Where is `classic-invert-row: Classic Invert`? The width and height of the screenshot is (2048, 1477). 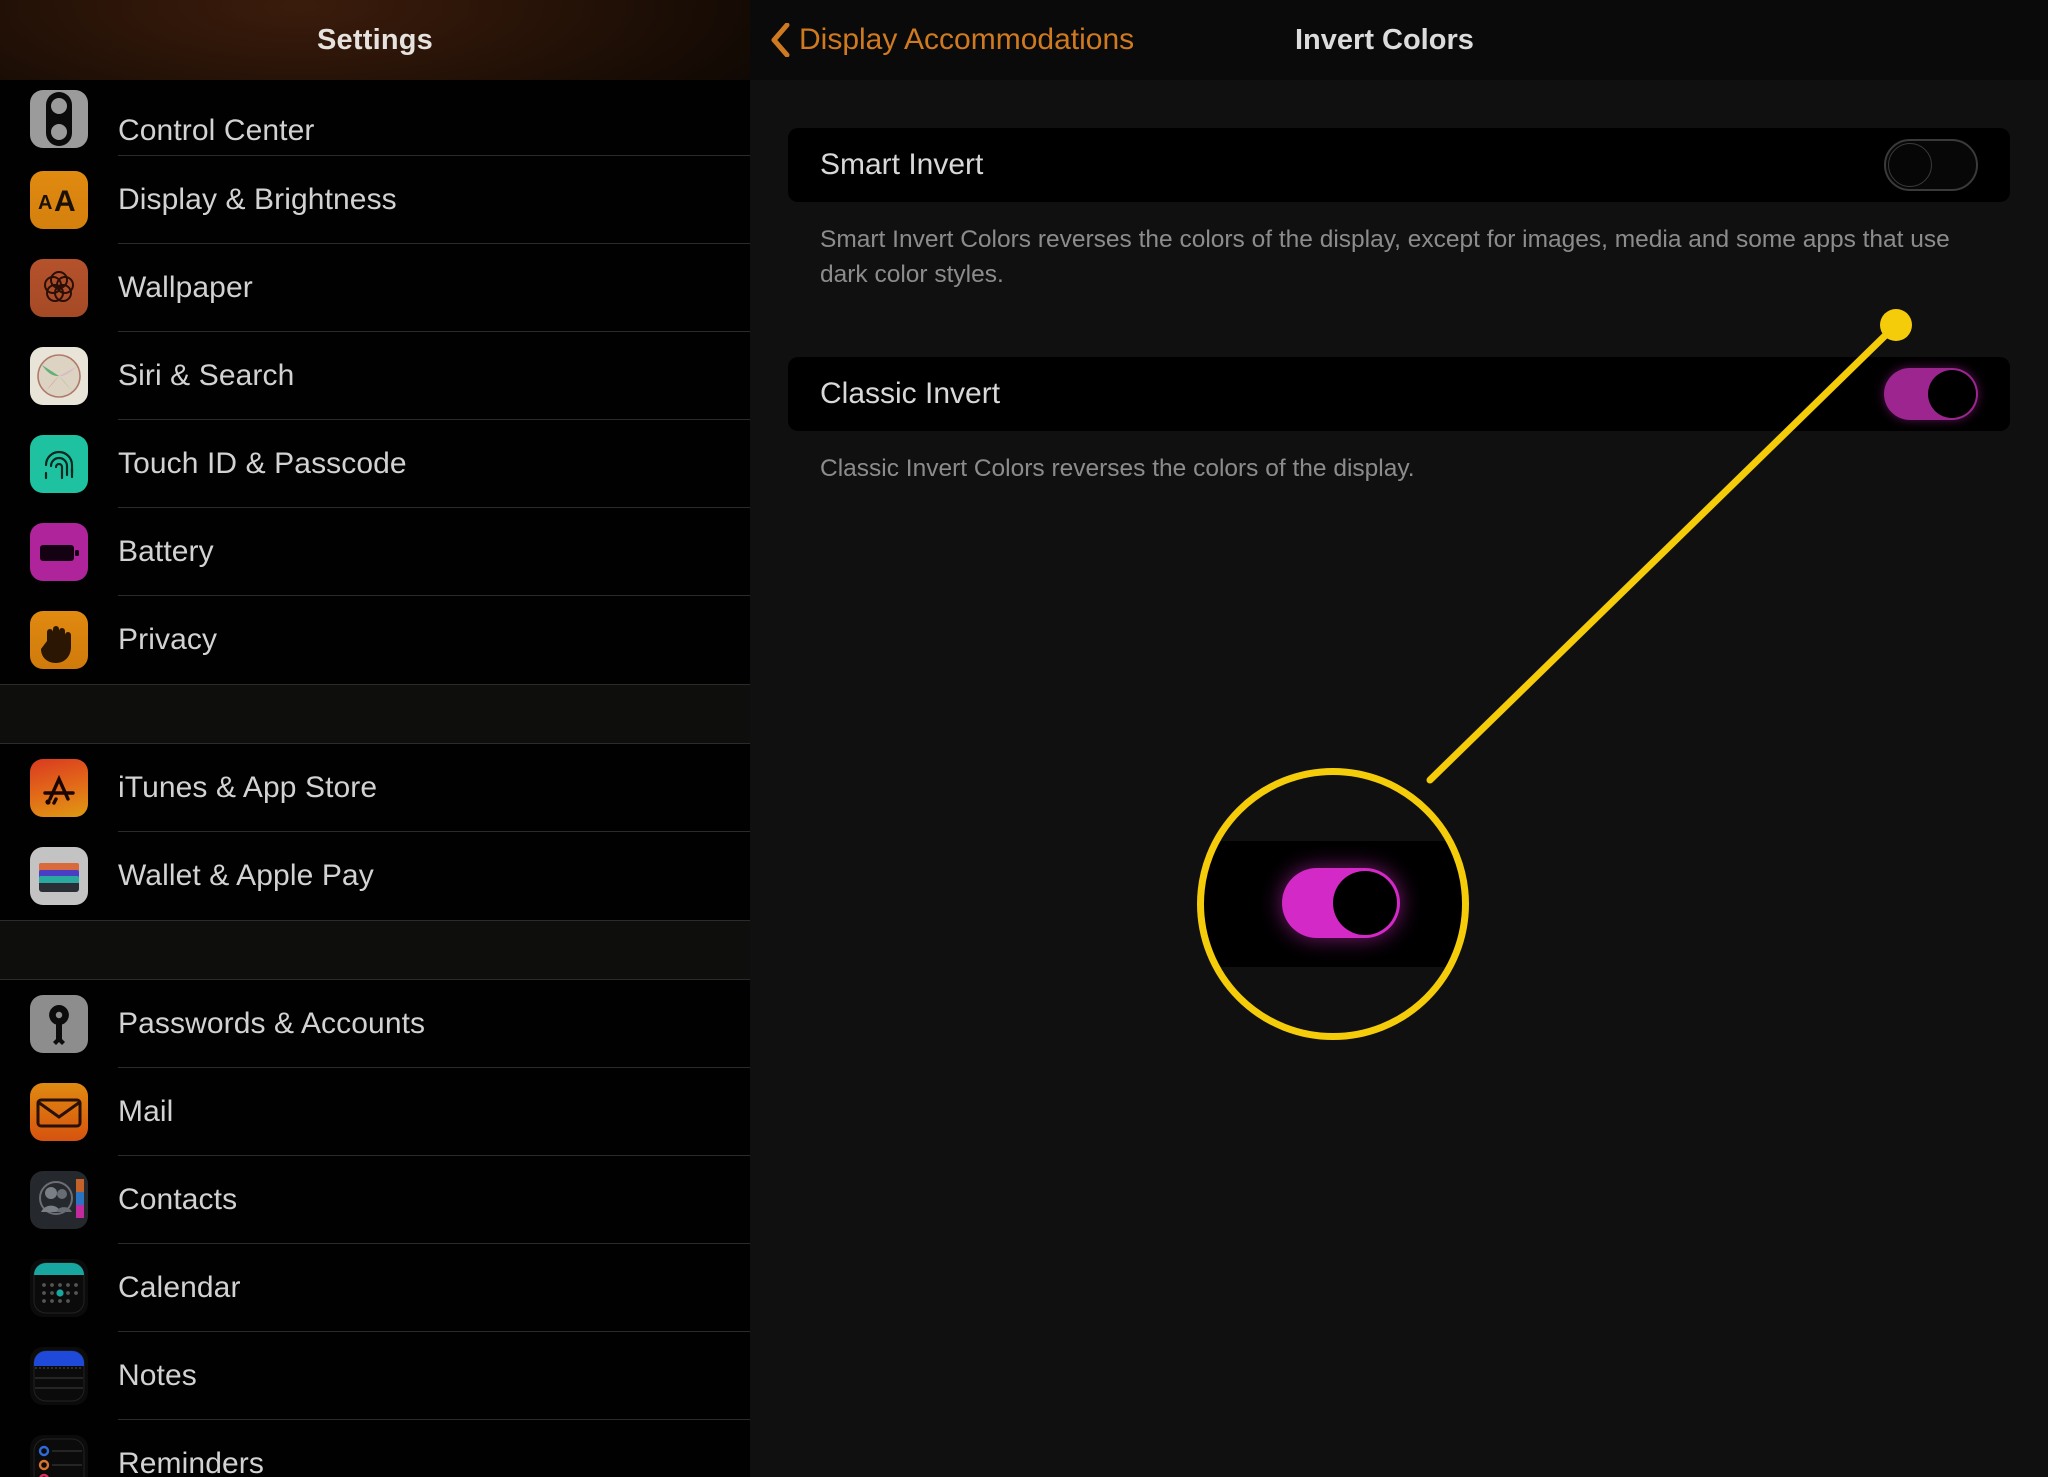 classic-invert-row: Classic Invert is located at coordinates (1399, 394).